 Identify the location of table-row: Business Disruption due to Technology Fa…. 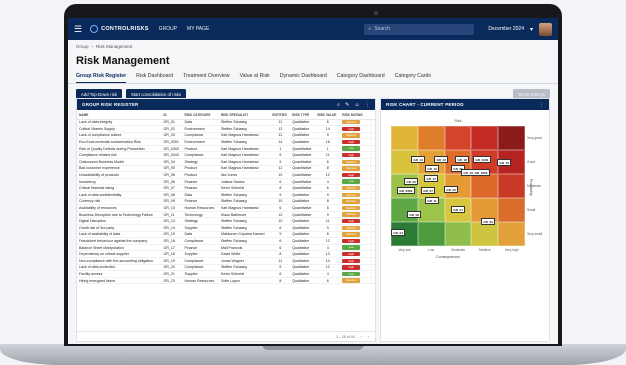
(226, 215).